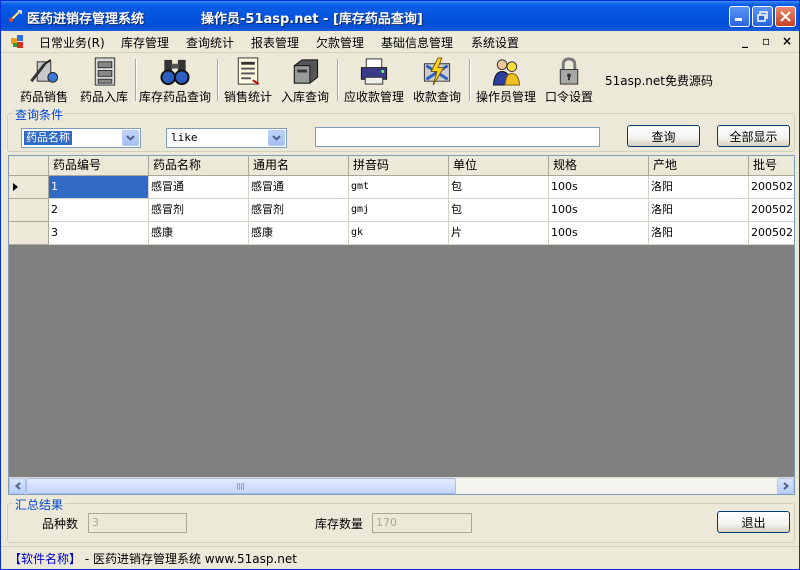 This screenshot has width=800, height=570. What do you see at coordinates (699, 166) in the screenshot?
I see `col-header-origin: 产地` at bounding box center [699, 166].